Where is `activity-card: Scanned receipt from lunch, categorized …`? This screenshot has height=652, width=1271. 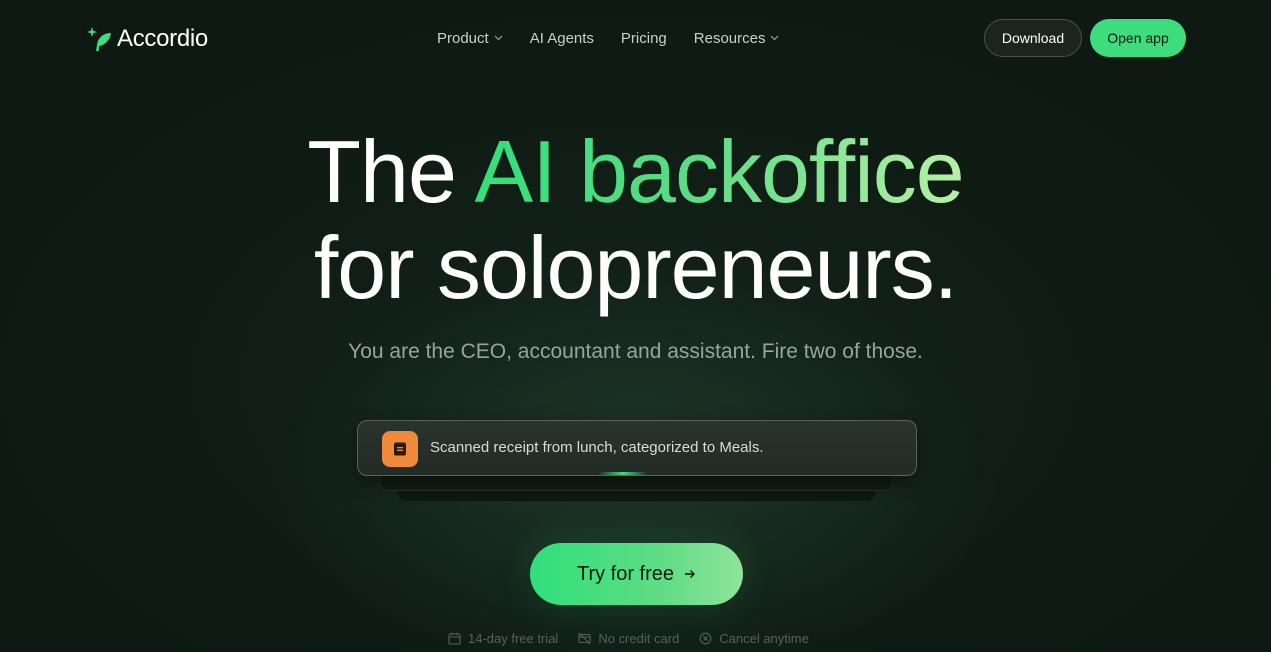 activity-card: Scanned receipt from lunch, categorized … is located at coordinates (637, 448).